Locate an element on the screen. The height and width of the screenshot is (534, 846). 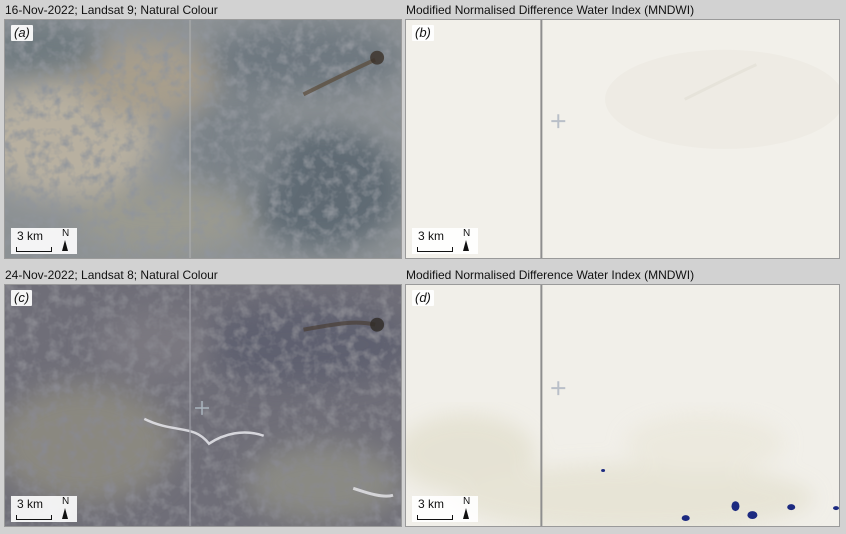
panel-label-d: (d) is located at coordinates (423, 298).